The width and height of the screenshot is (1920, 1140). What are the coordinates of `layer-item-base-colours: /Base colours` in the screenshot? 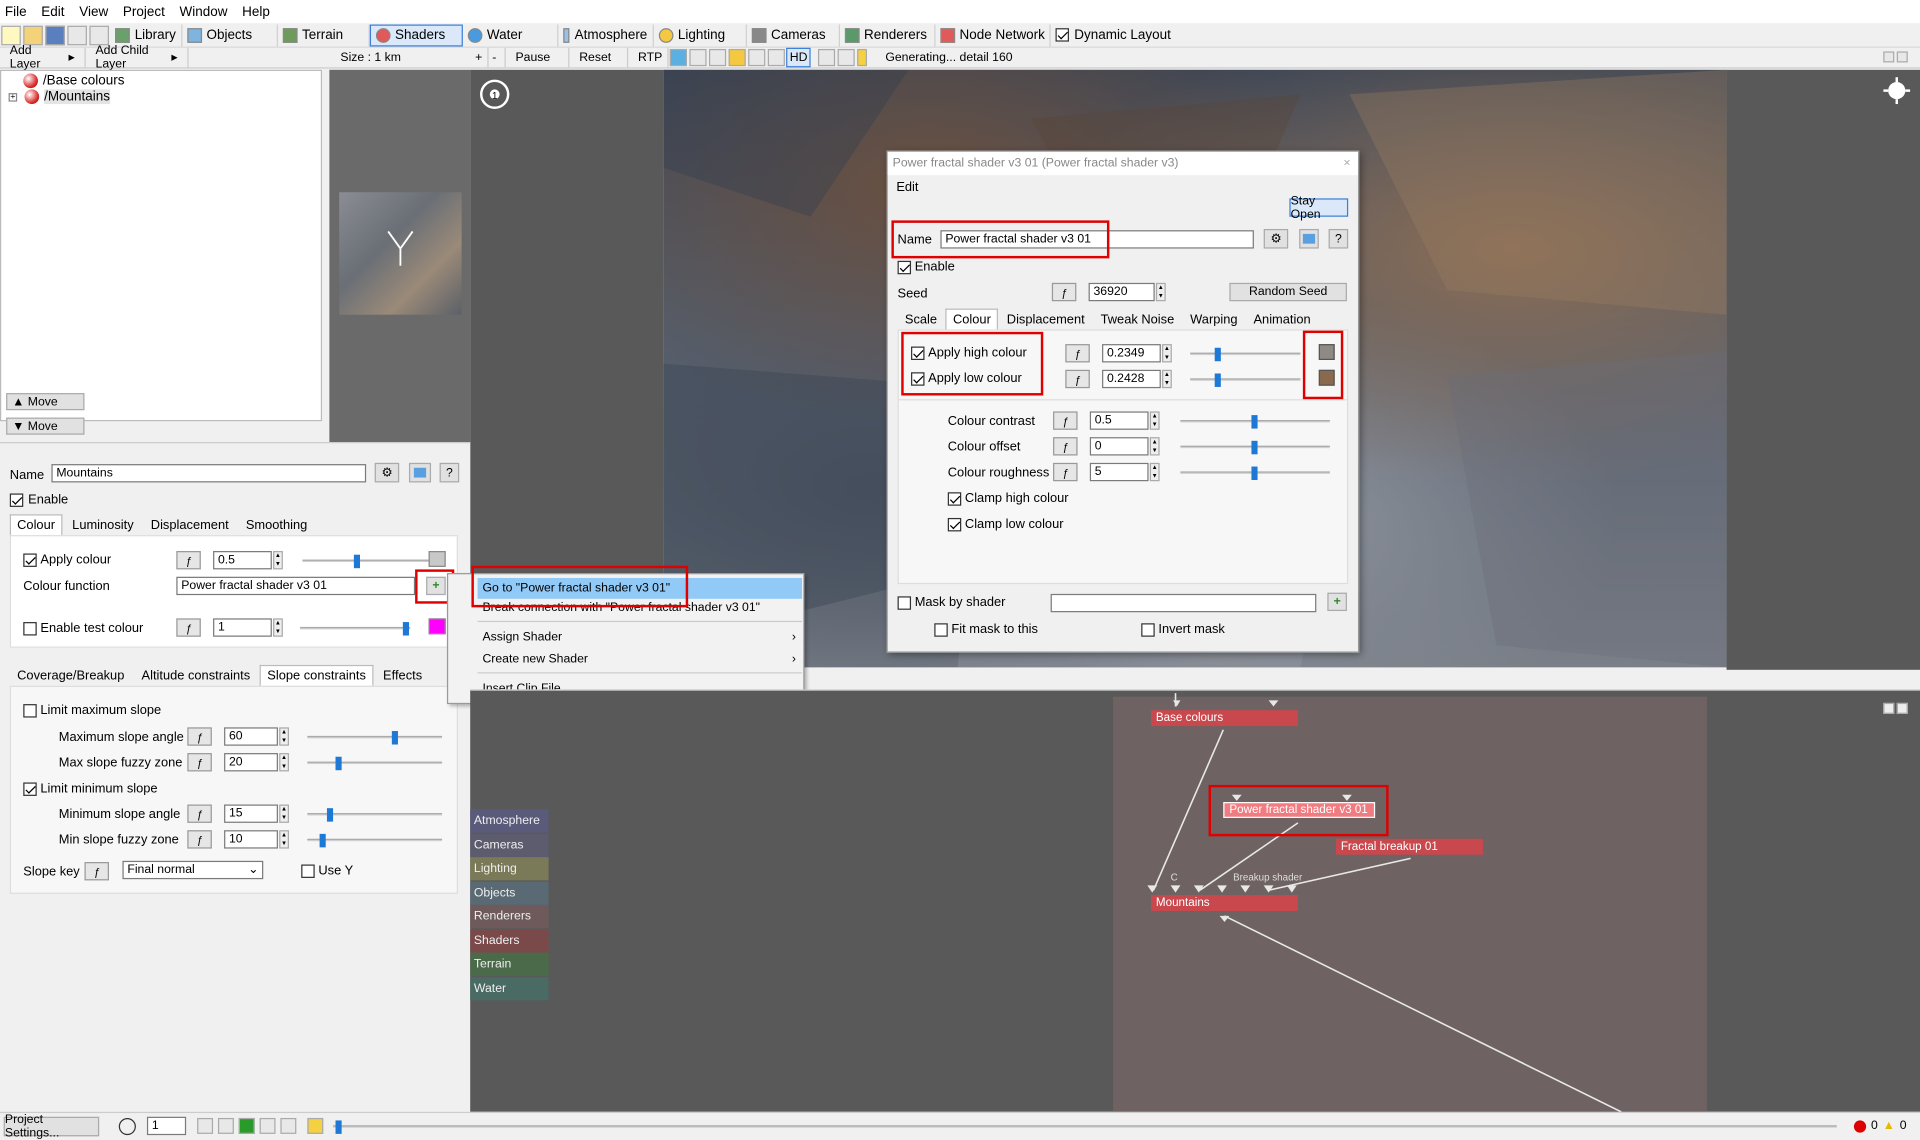 It's located at (66, 81).